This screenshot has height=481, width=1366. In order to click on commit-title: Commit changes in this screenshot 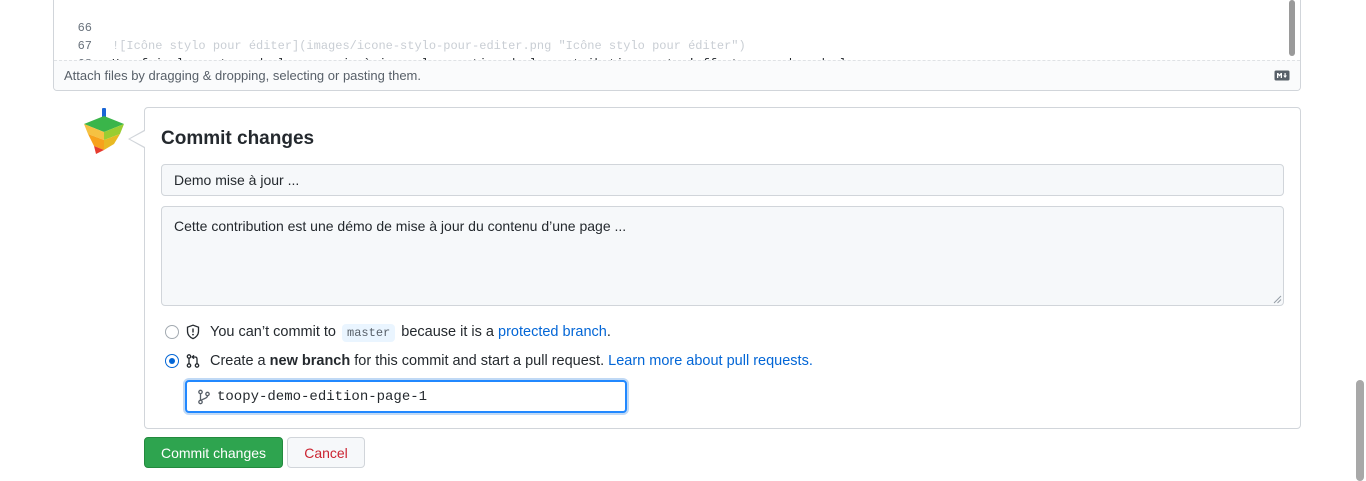, I will do `click(238, 138)`.